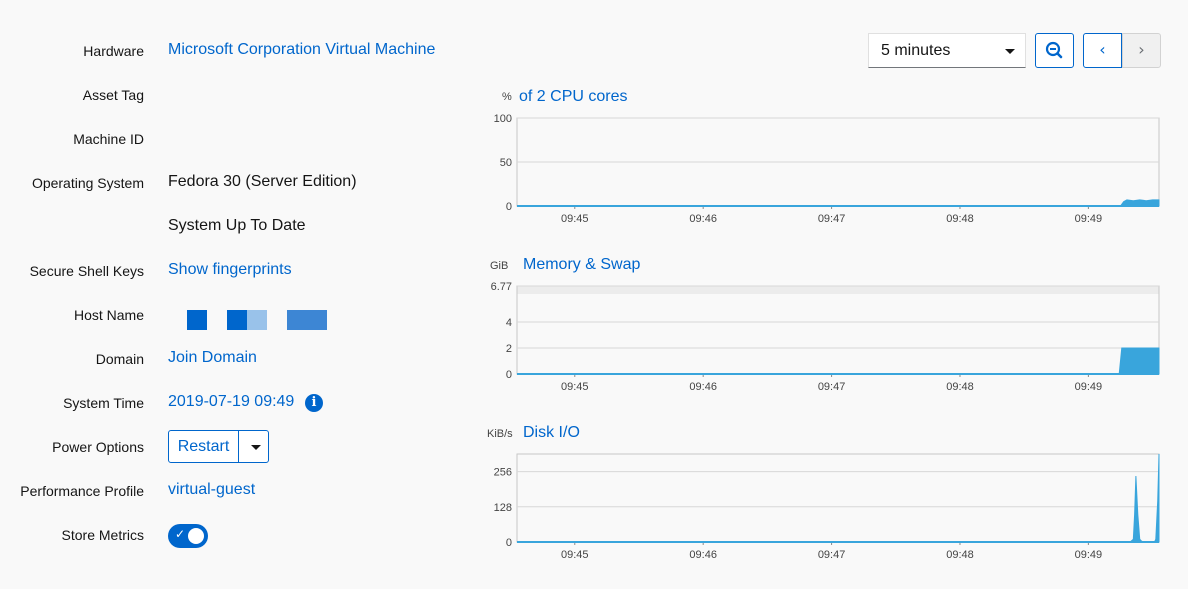 Image resolution: width=1188 pixels, height=589 pixels. Describe the element at coordinates (262, 181) in the screenshot. I see `operating-system-value: Fedora 30 (Server Edition)` at that location.